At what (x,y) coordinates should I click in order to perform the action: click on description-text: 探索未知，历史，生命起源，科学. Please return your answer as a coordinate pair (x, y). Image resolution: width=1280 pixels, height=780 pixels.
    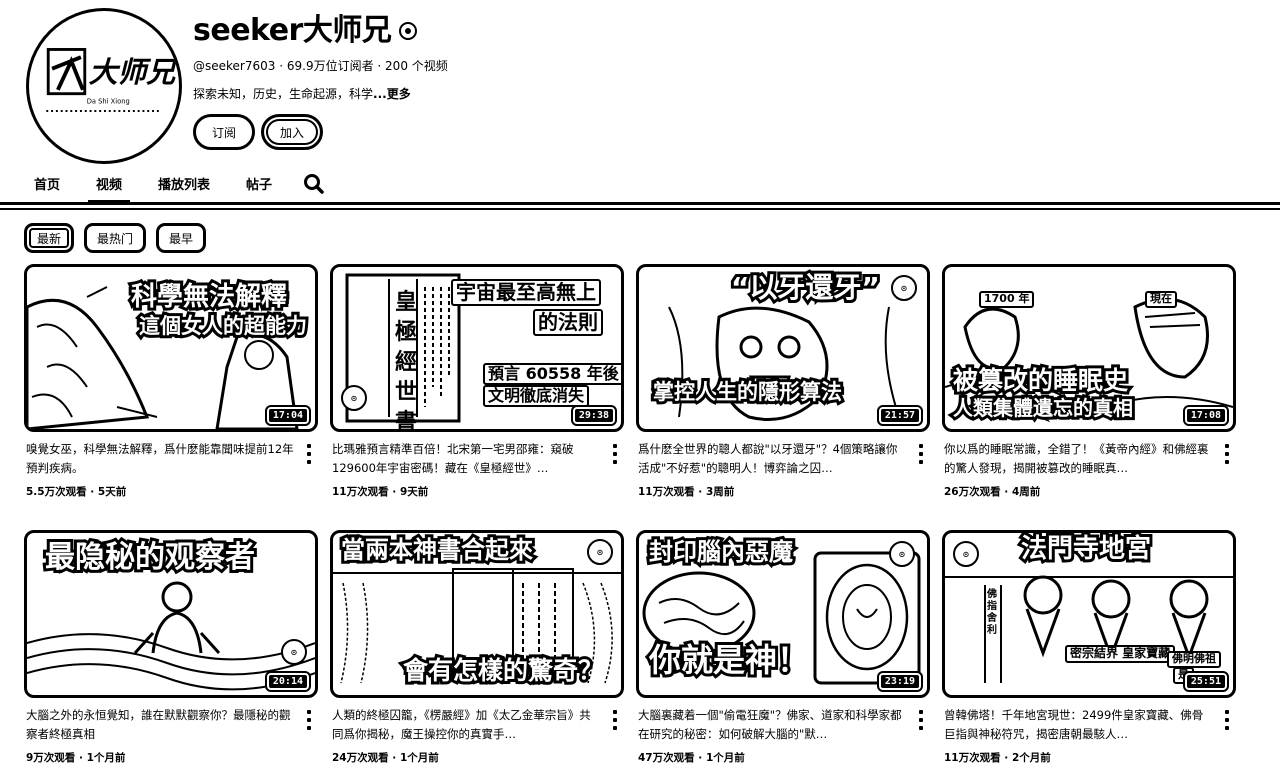
    Looking at the image, I should click on (283, 94).